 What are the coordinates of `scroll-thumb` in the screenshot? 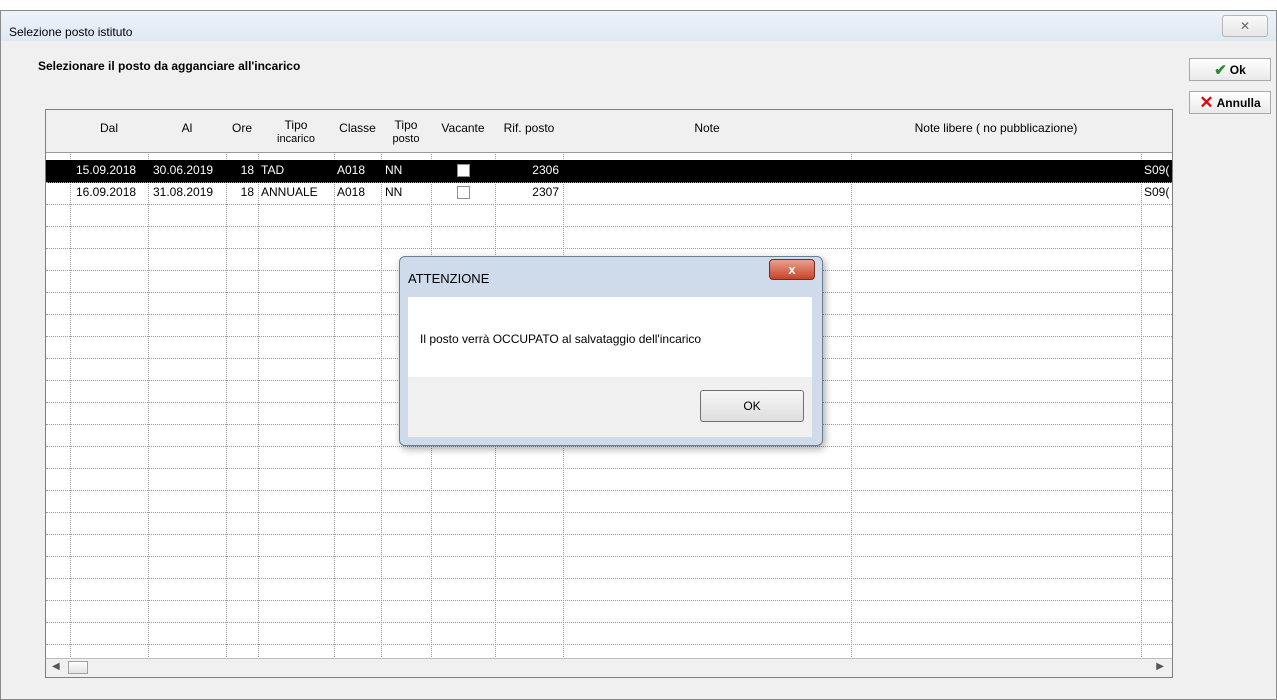 It's located at (78, 667).